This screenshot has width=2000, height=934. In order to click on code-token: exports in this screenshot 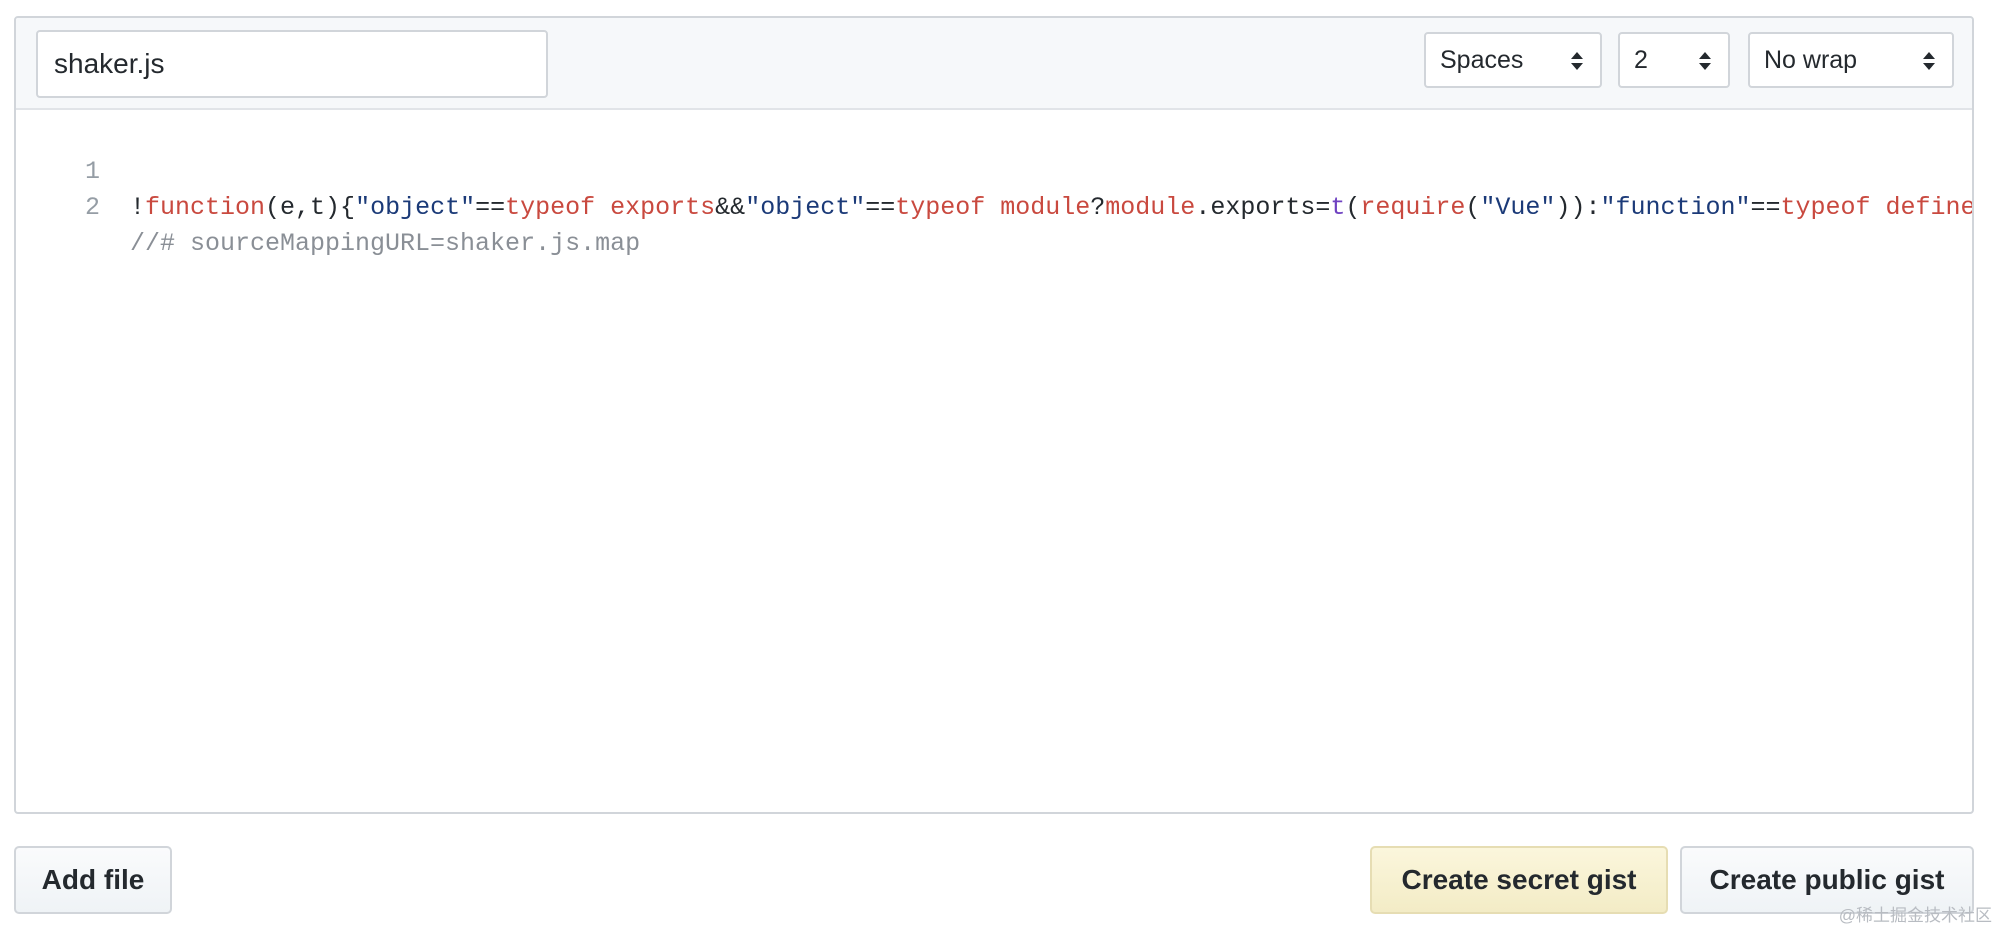, I will do `click(663, 207)`.